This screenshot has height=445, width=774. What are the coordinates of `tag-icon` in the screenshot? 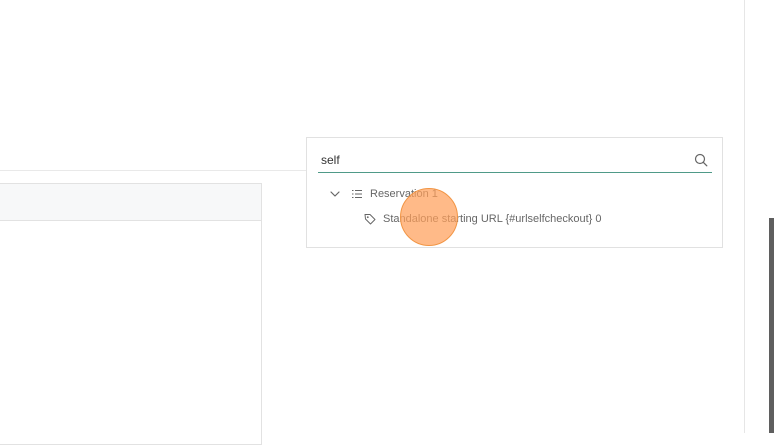 It's located at (370, 219).